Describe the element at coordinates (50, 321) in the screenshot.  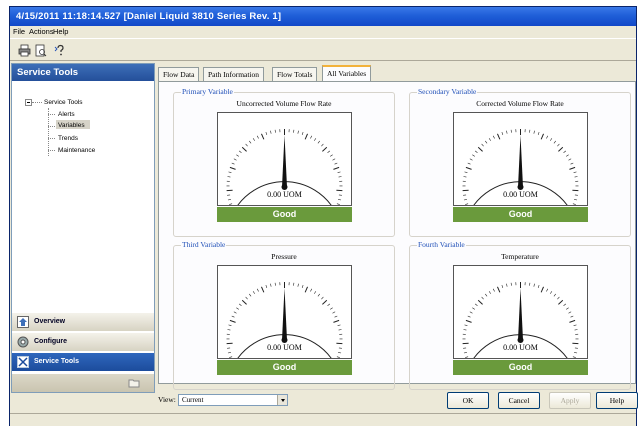
I see `nav-overview-label: Overview` at that location.